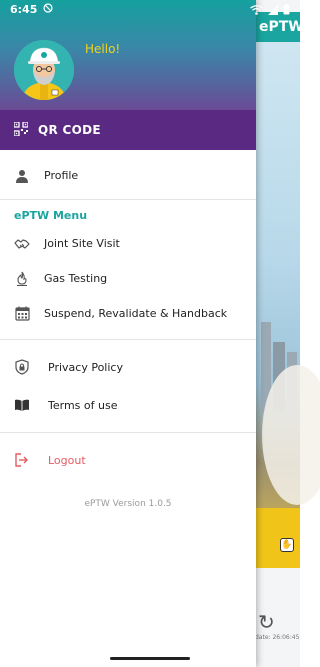  What do you see at coordinates (21, 129) in the screenshot?
I see `qr-code-icon` at bounding box center [21, 129].